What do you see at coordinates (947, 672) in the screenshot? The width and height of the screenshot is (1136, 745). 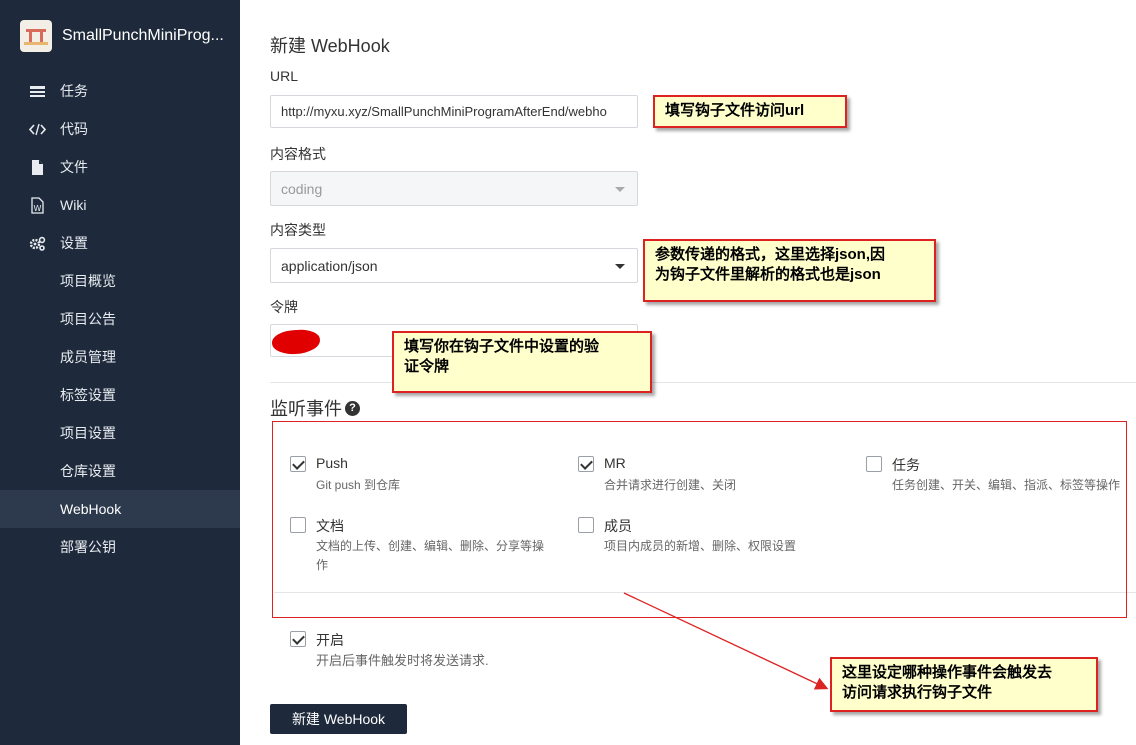 I see `annotation-text: 这里设定哪种操作事件会触发去` at bounding box center [947, 672].